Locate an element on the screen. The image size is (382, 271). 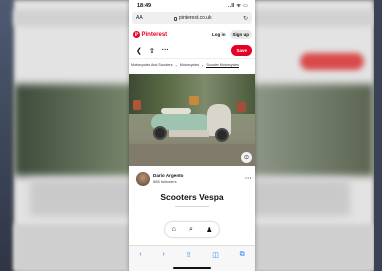
search-icon: ⌕ is located at coordinates (191, 230).